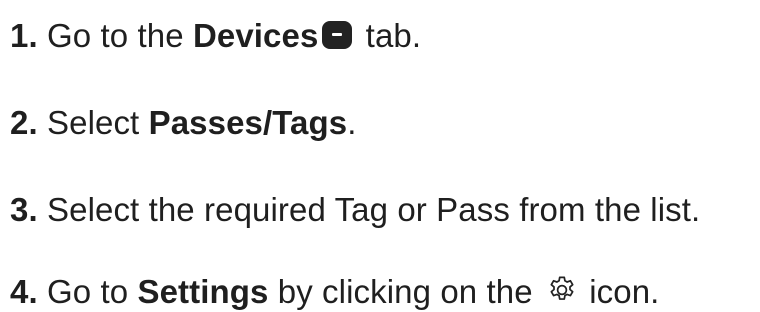  Describe the element at coordinates (115, 35) in the screenshot. I see `step-text: Go to the` at that location.